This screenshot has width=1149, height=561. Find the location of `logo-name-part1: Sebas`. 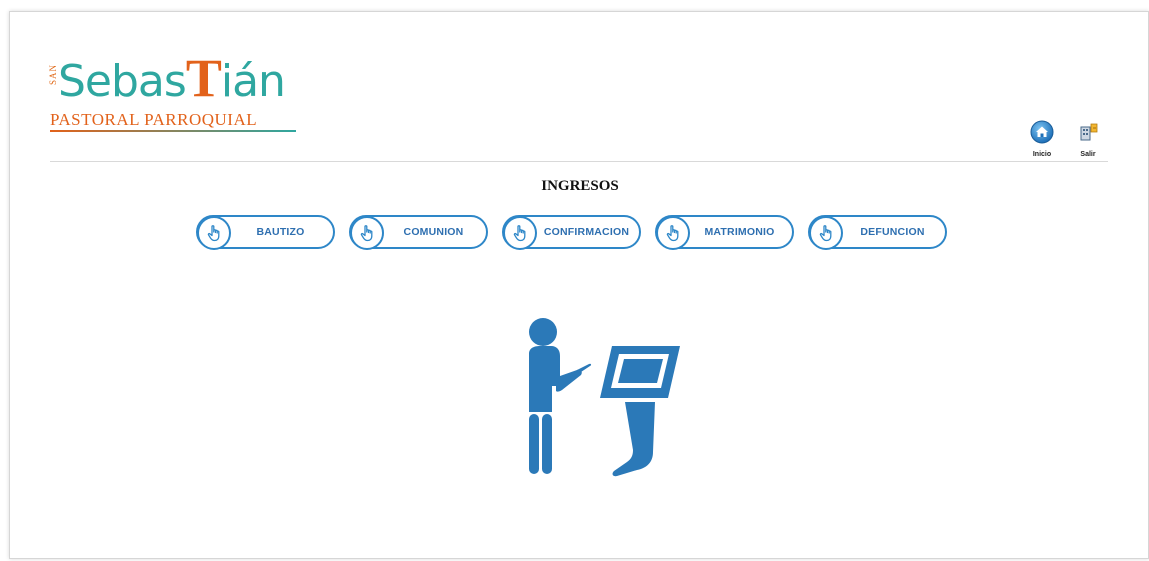

logo-name-part1: Sebas is located at coordinates (122, 81).